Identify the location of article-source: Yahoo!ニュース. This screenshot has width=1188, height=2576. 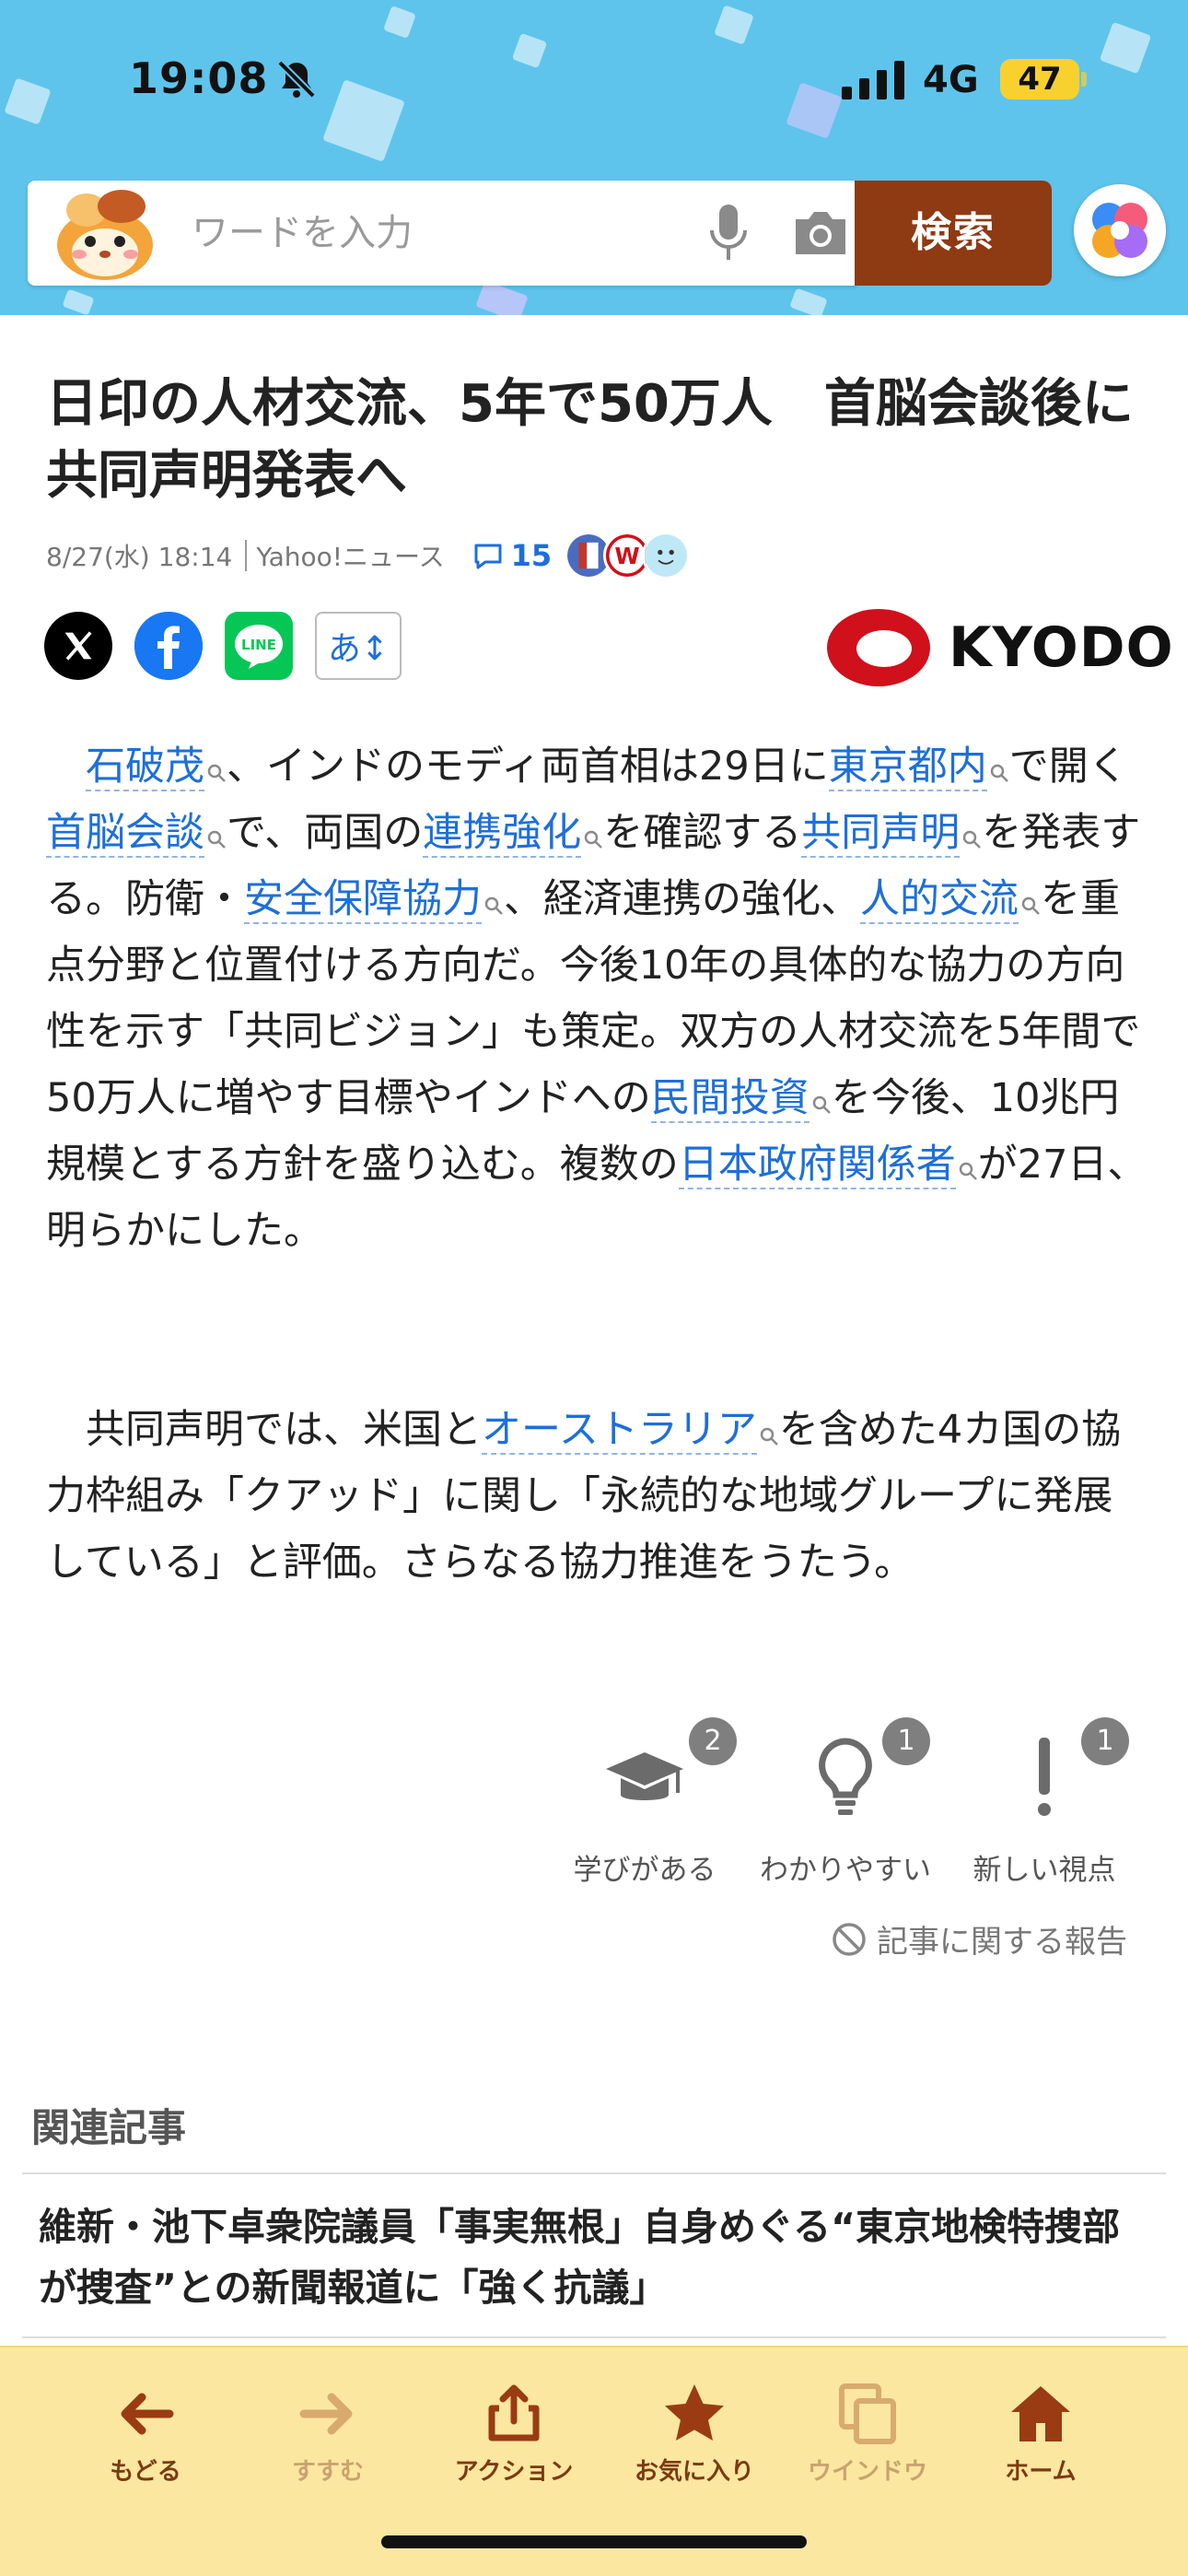
(350, 557).